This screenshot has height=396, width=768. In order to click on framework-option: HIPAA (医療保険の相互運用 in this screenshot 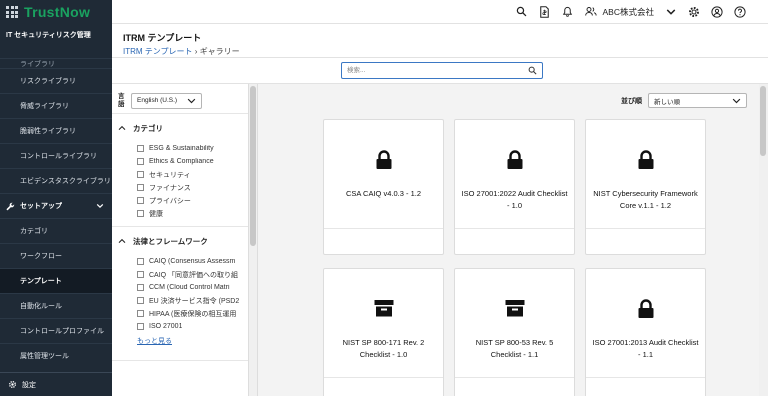, I will do `click(180, 313)`.